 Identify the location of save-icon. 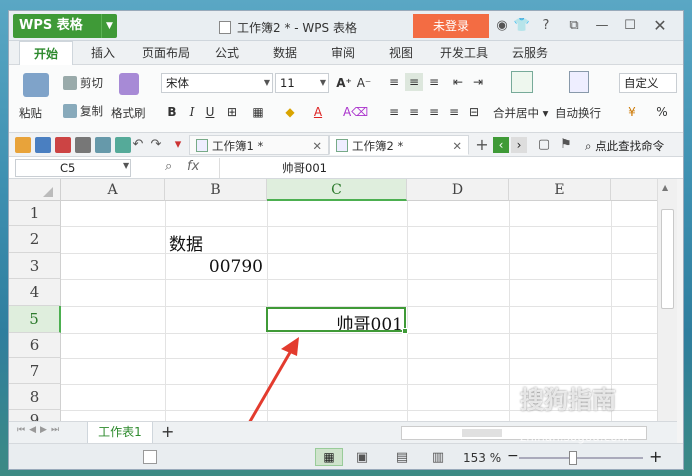
(43, 145).